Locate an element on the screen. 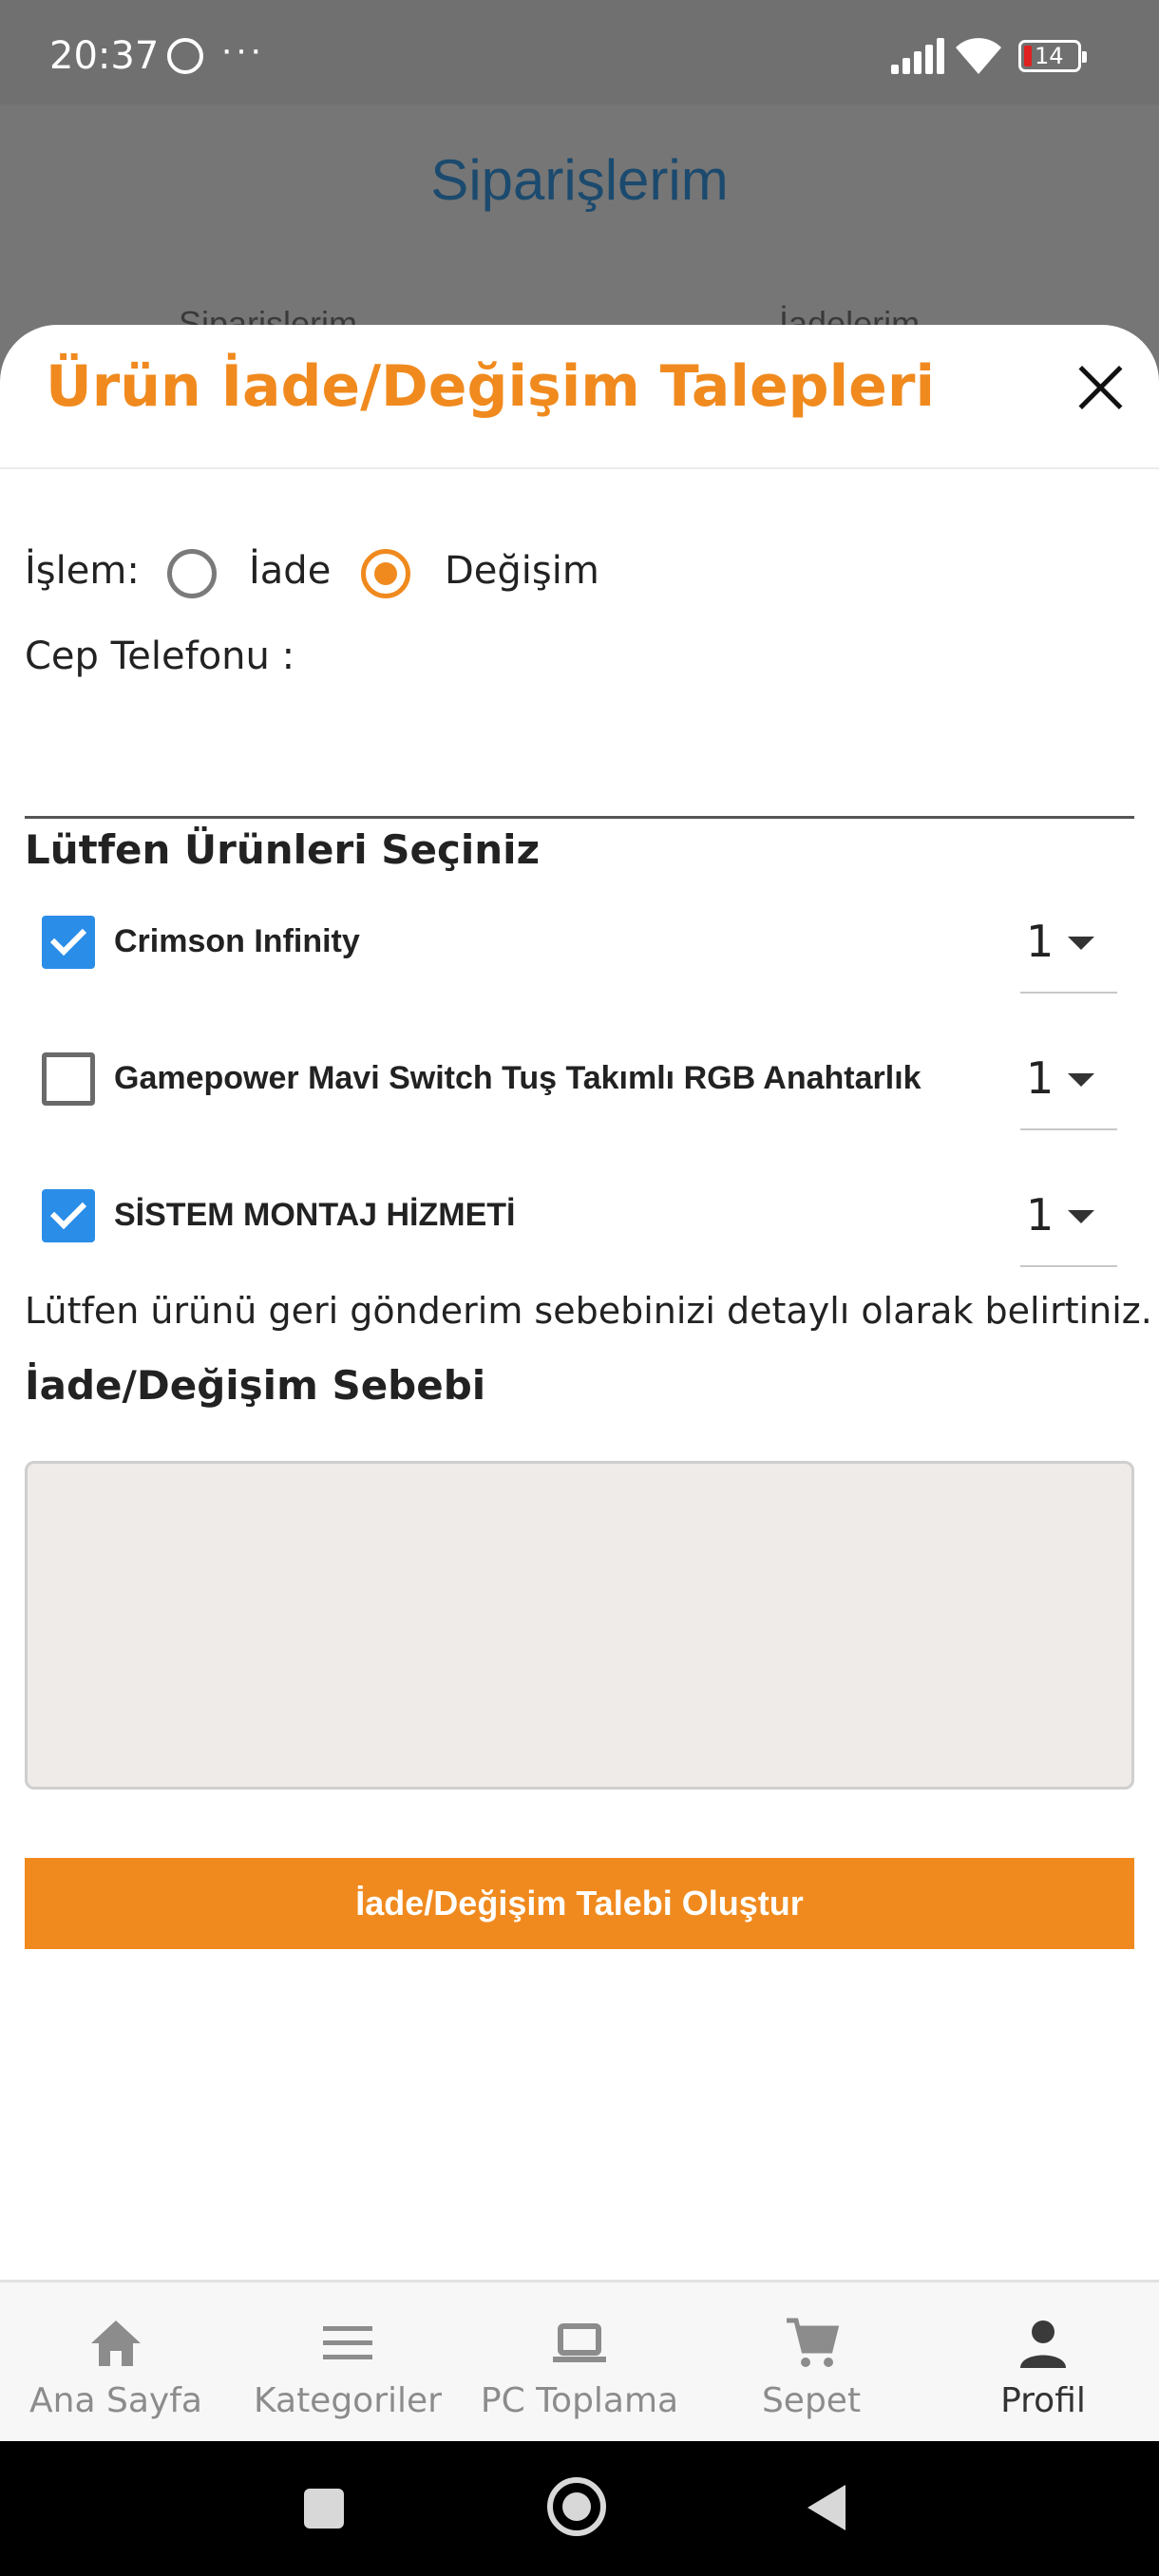 The height and width of the screenshot is (2576, 1159). product-name: SİSTEM MONTAJ HİZMETİ is located at coordinates (315, 1215).